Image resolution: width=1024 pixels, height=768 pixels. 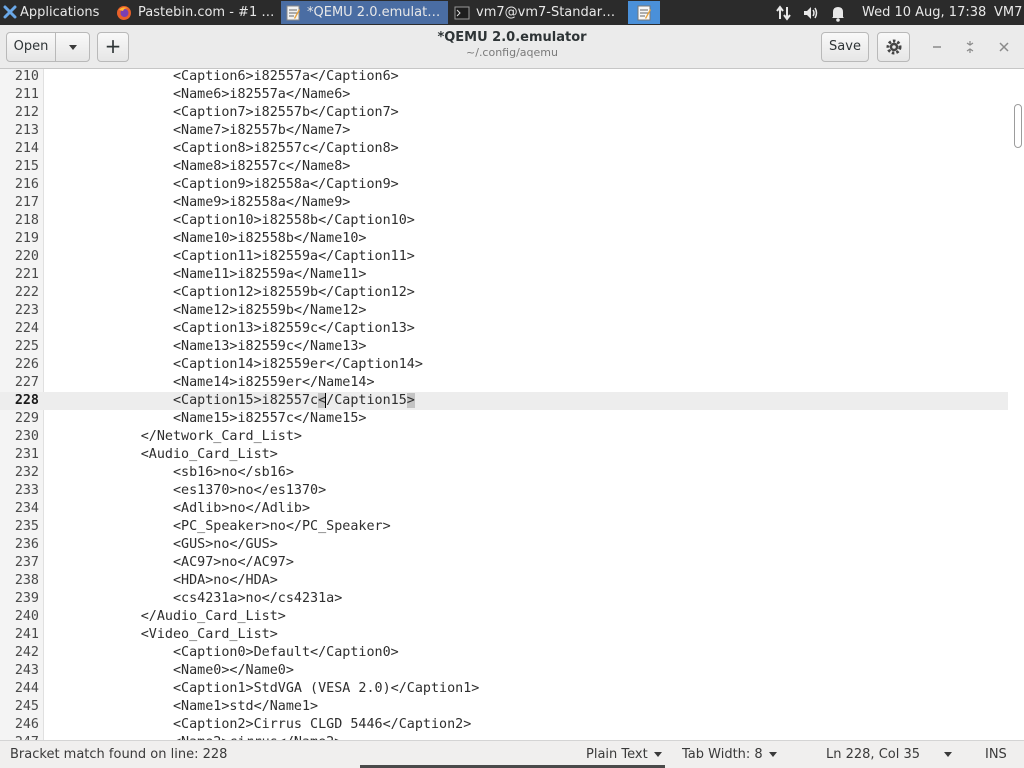 I want to click on line-text: <Name10>i82558b</Name10>, so click(x=205, y=238).